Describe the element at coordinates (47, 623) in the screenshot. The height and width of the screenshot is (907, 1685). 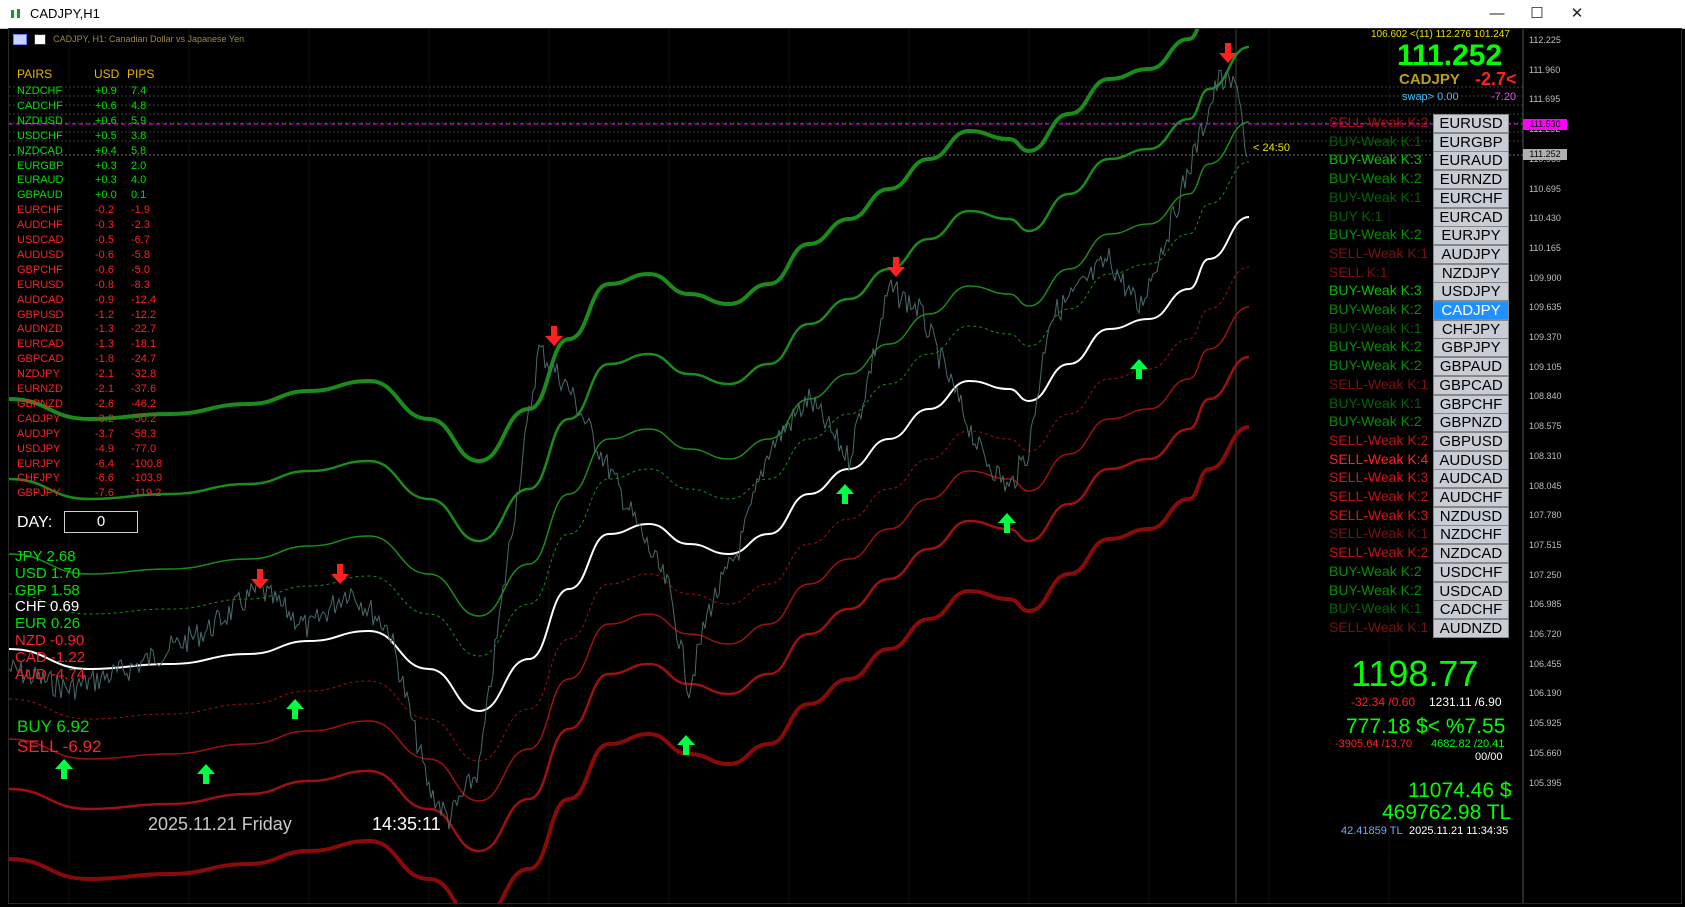
I see `currency-strength-item: EUR 0.26` at that location.